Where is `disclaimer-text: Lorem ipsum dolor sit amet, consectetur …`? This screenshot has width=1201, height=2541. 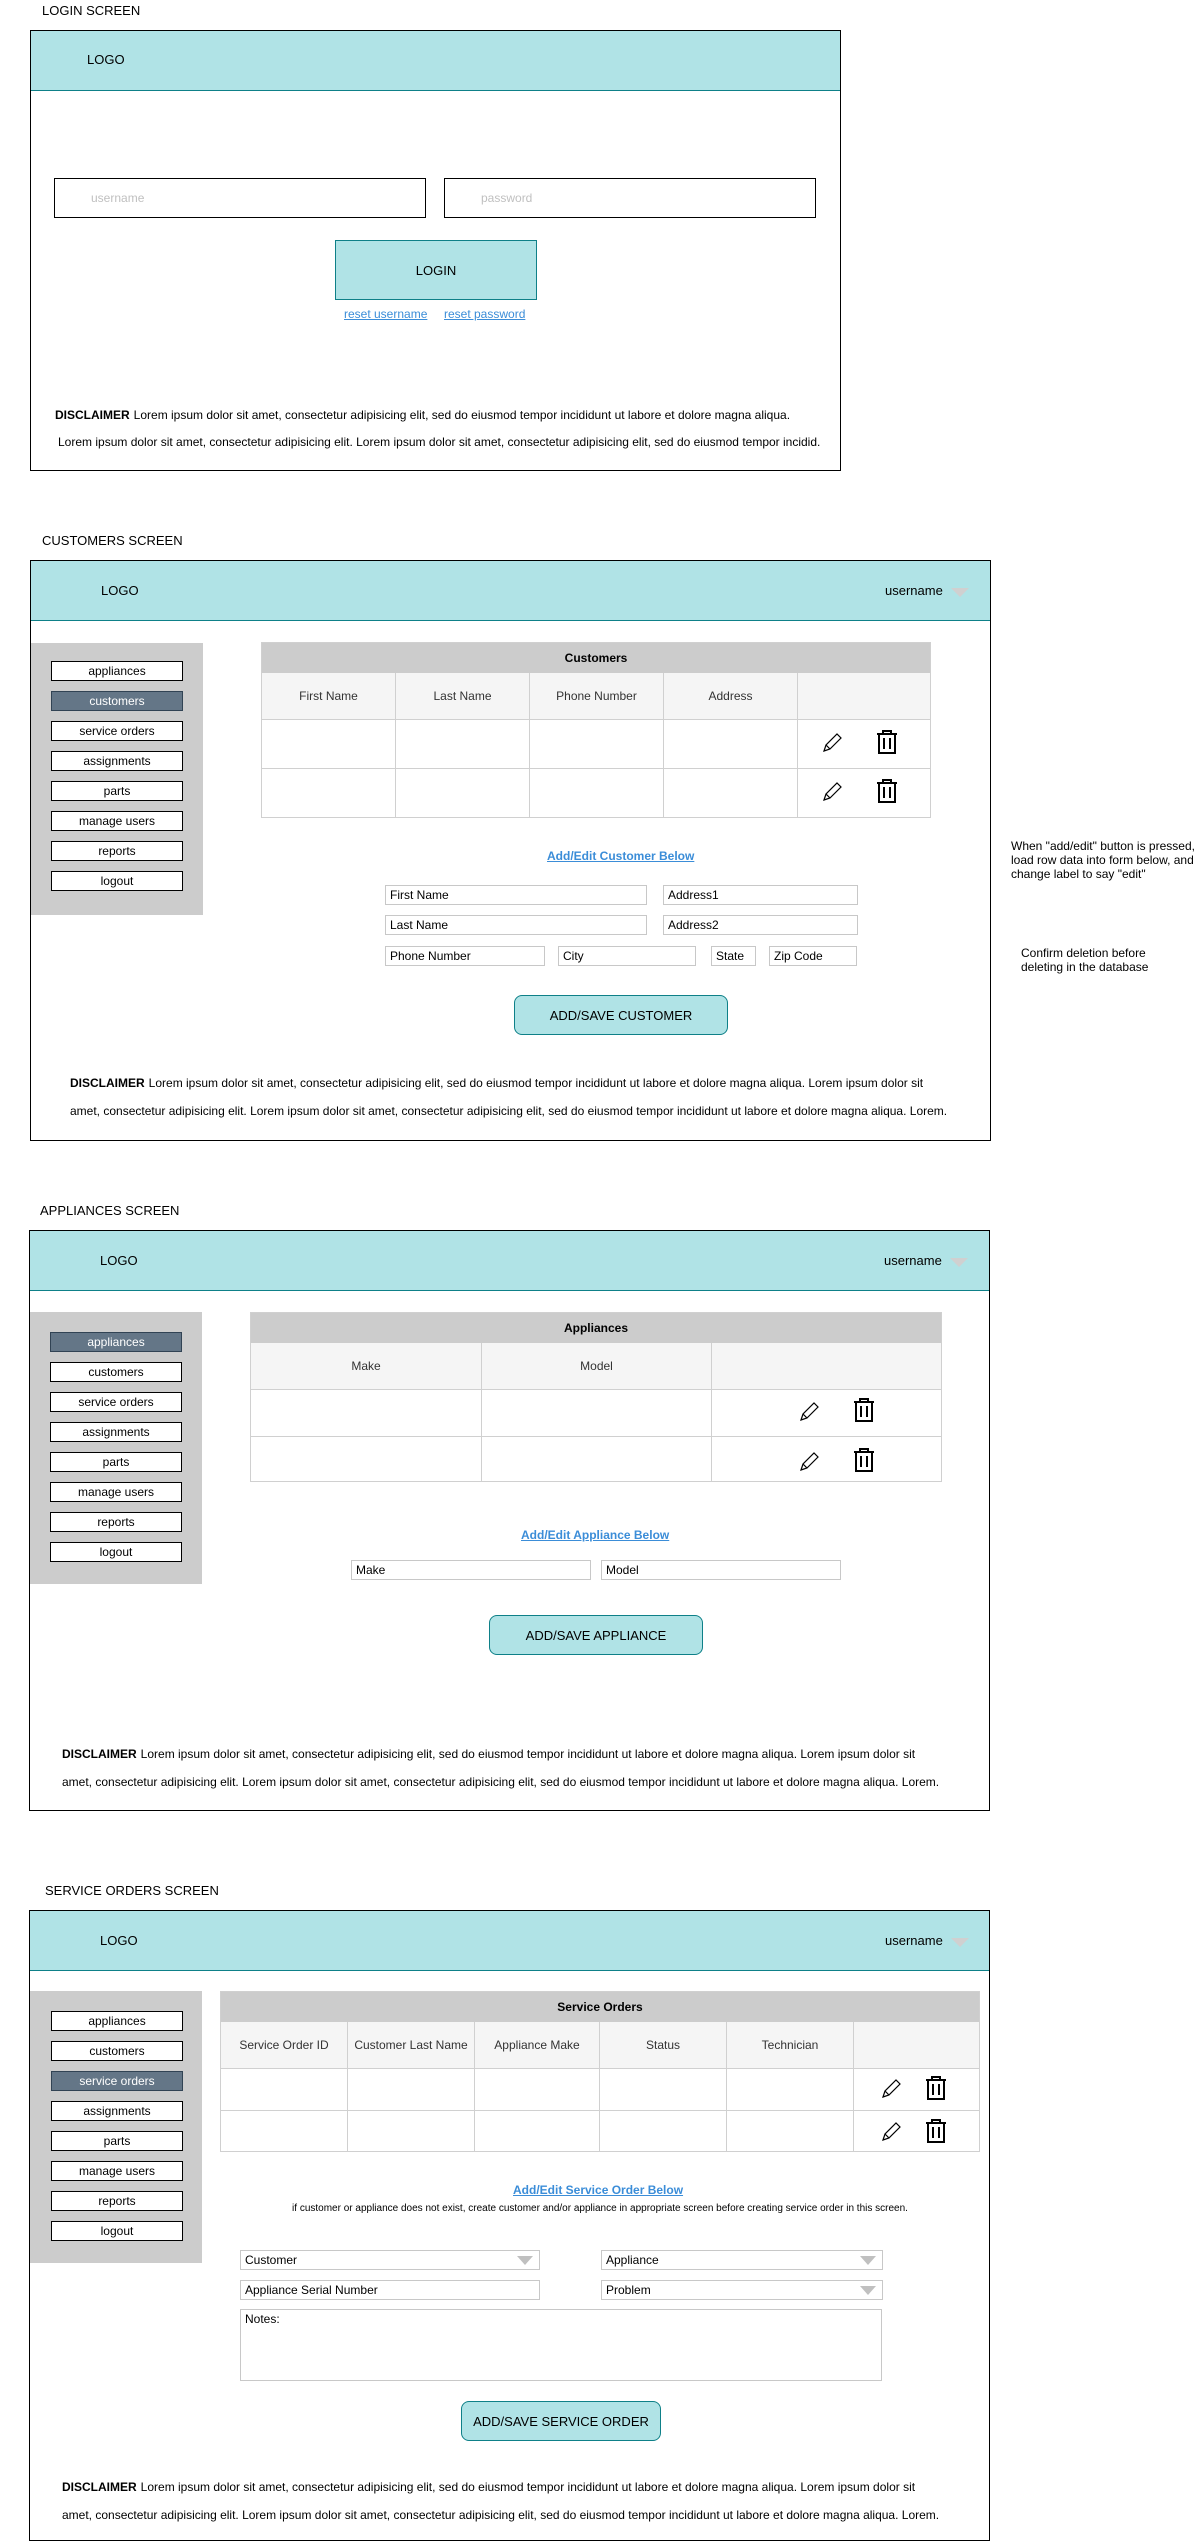 disclaimer-text: Lorem ipsum dolor sit amet, consectetur … is located at coordinates (536, 1083).